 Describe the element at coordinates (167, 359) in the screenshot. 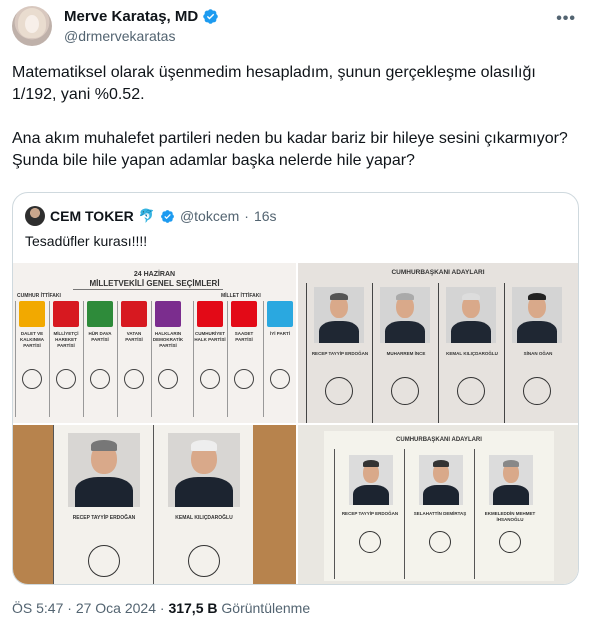

I see `party-column: HALKLARIN DEMOKRATİK PARTİSİ` at that location.